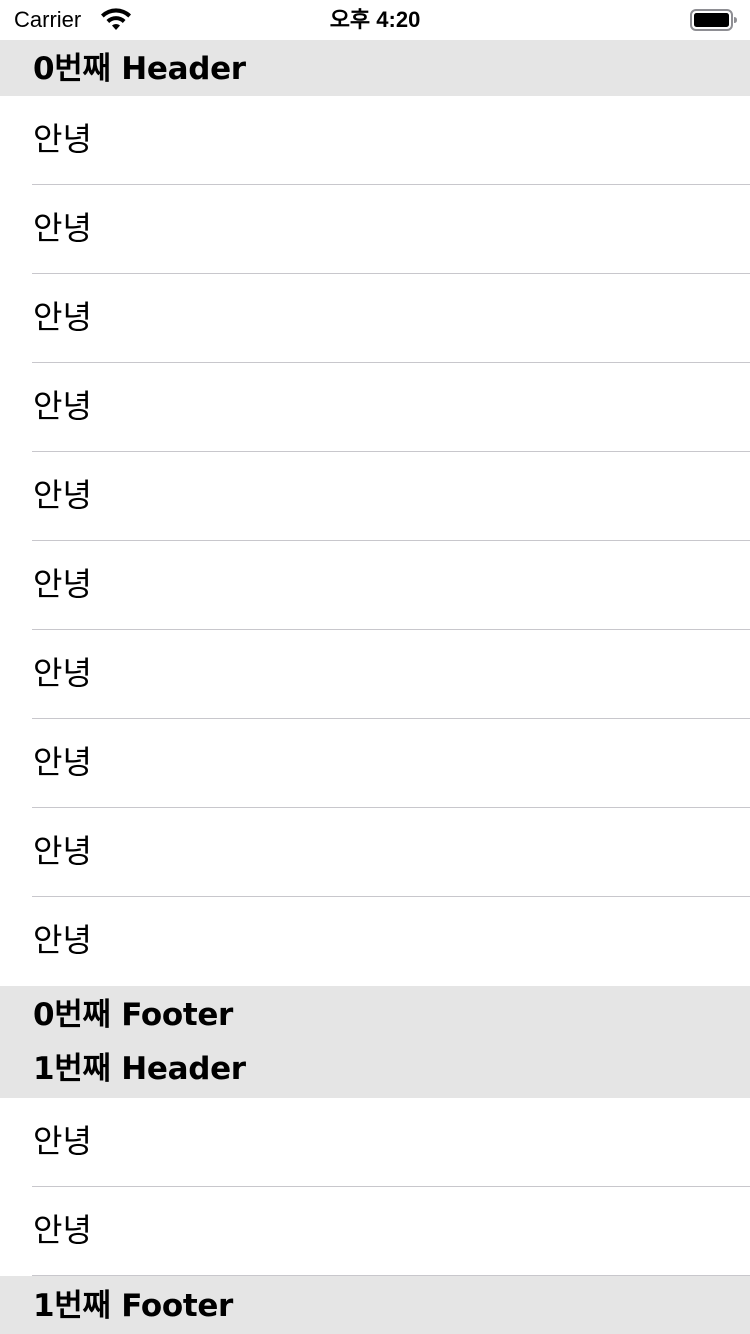  What do you see at coordinates (133, 1015) in the screenshot?
I see `section-0-footer: 0번째 Footer` at bounding box center [133, 1015].